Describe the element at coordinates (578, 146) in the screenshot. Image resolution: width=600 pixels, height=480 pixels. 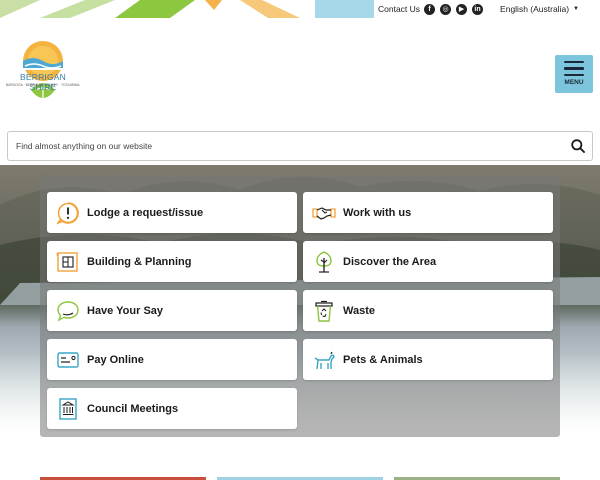
I see `search-icon` at that location.